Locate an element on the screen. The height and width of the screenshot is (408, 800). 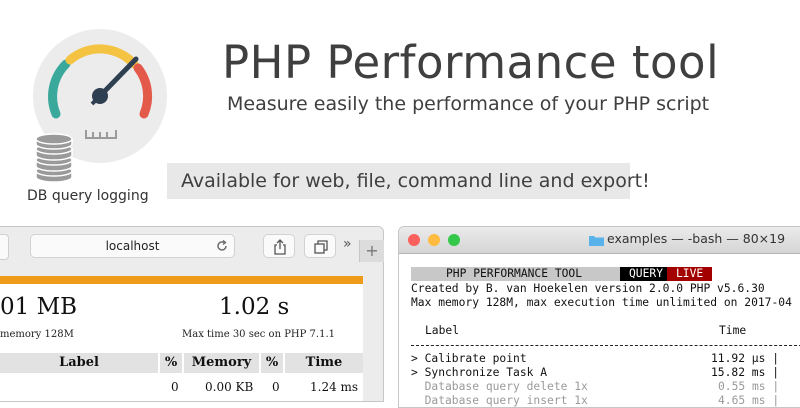
share-icon is located at coordinates (280, 247).